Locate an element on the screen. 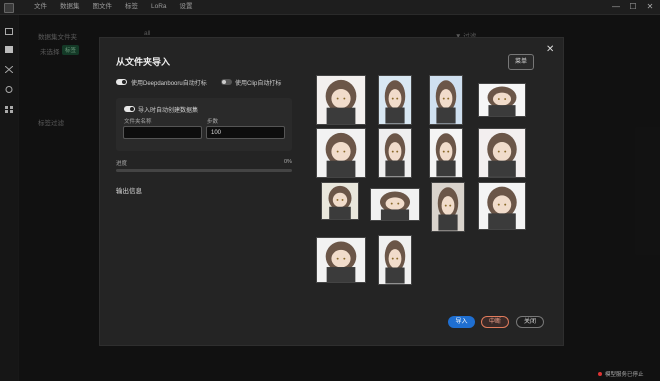 Image resolution: width=660 pixels, height=381 pixels. folder-name-input is located at coordinates (162, 132).